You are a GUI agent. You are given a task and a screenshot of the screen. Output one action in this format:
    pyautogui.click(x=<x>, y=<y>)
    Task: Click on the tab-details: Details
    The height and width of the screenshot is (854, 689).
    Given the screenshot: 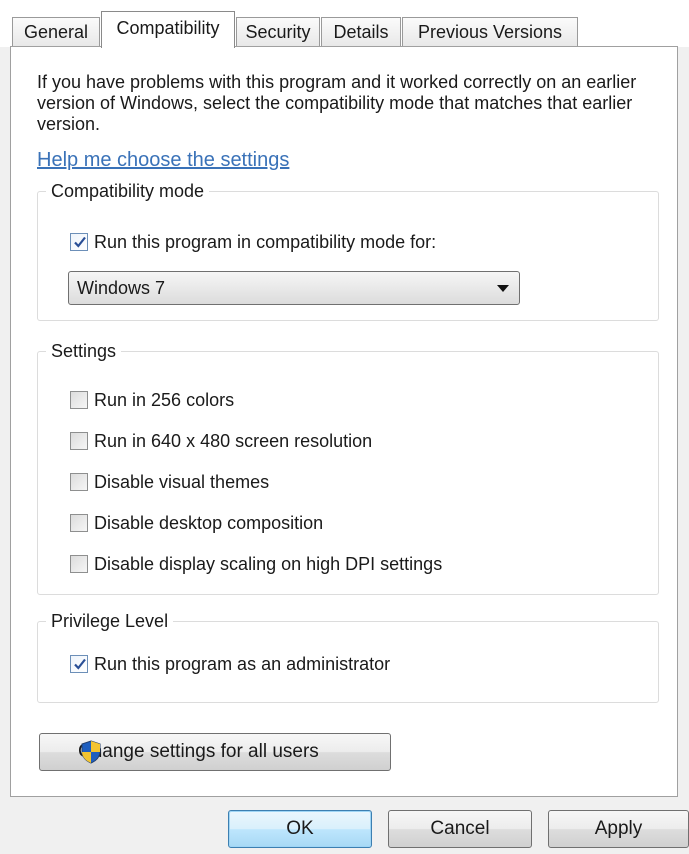 What is the action you would take?
    pyautogui.click(x=361, y=31)
    